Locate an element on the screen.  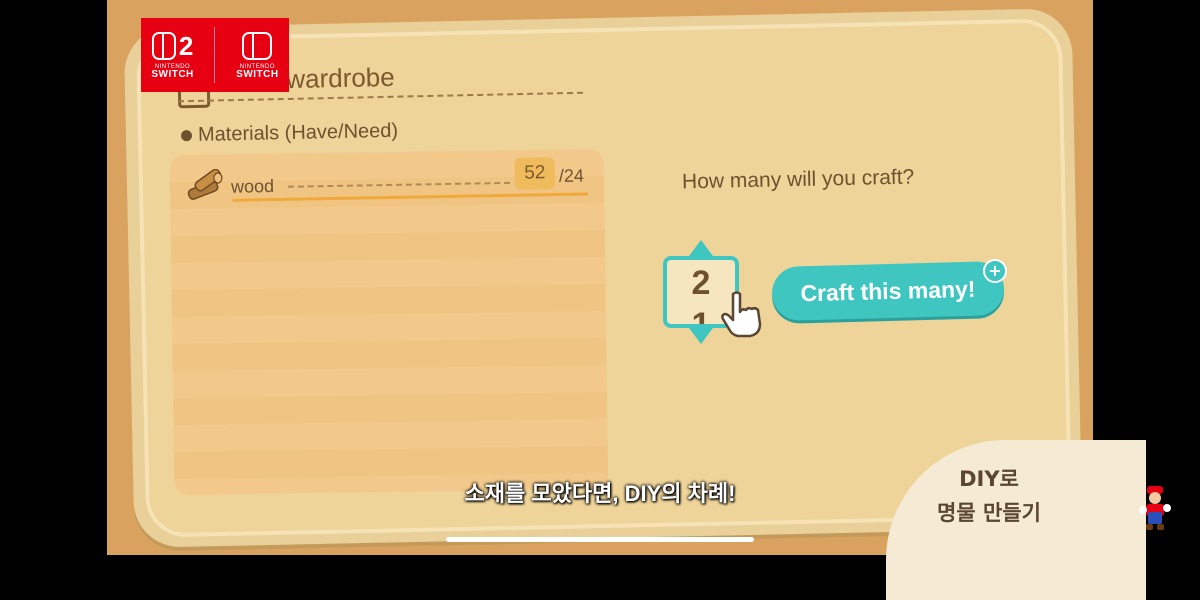
home-indicator is located at coordinates (600, 539).